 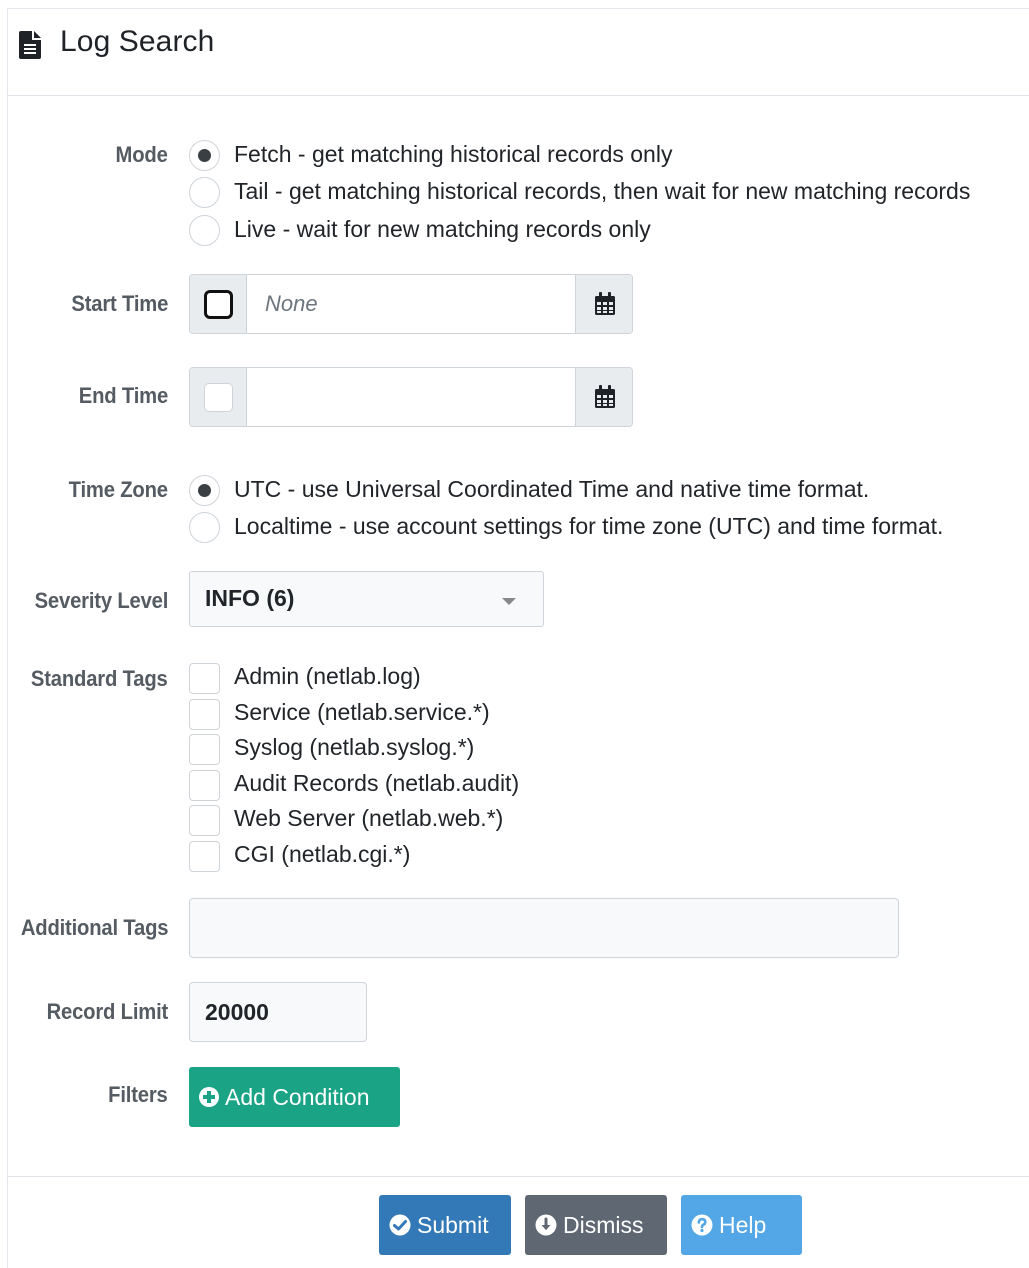 I want to click on record-limit-input, so click(x=278, y=1012).